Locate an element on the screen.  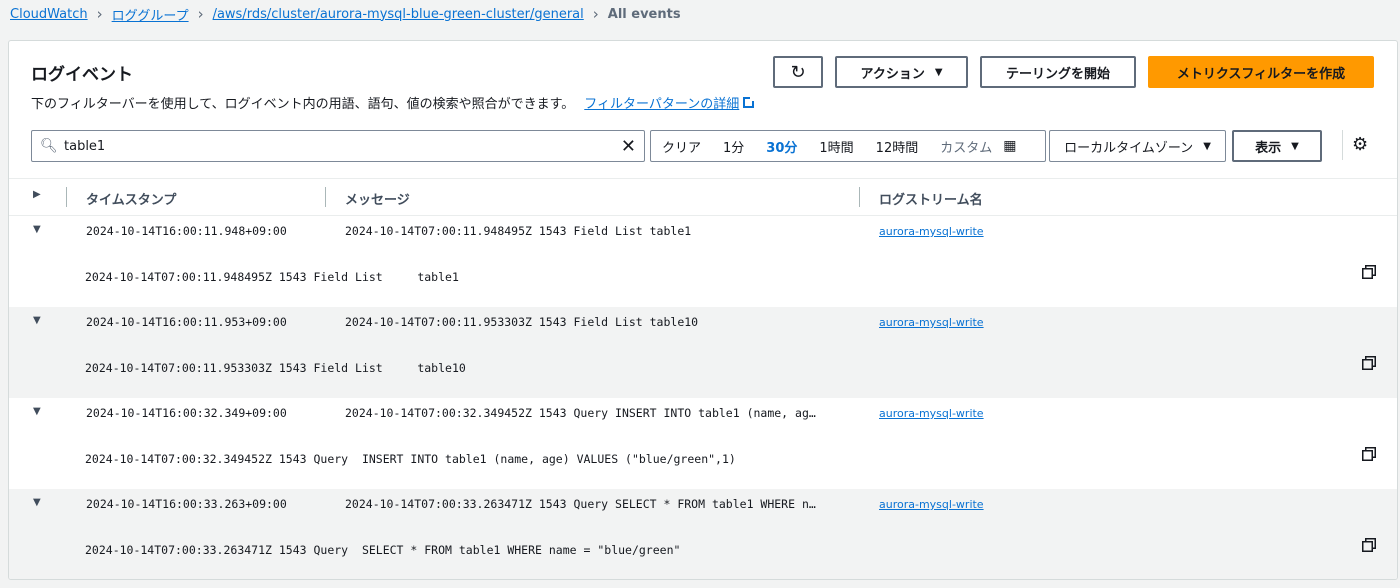
actions-label: アクション is located at coordinates (892, 74).